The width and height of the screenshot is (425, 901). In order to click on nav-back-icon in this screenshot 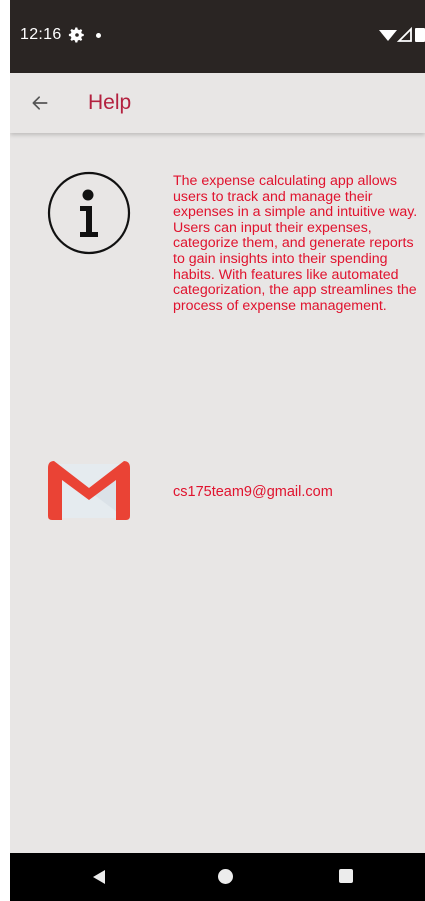, I will do `click(99, 877)`.